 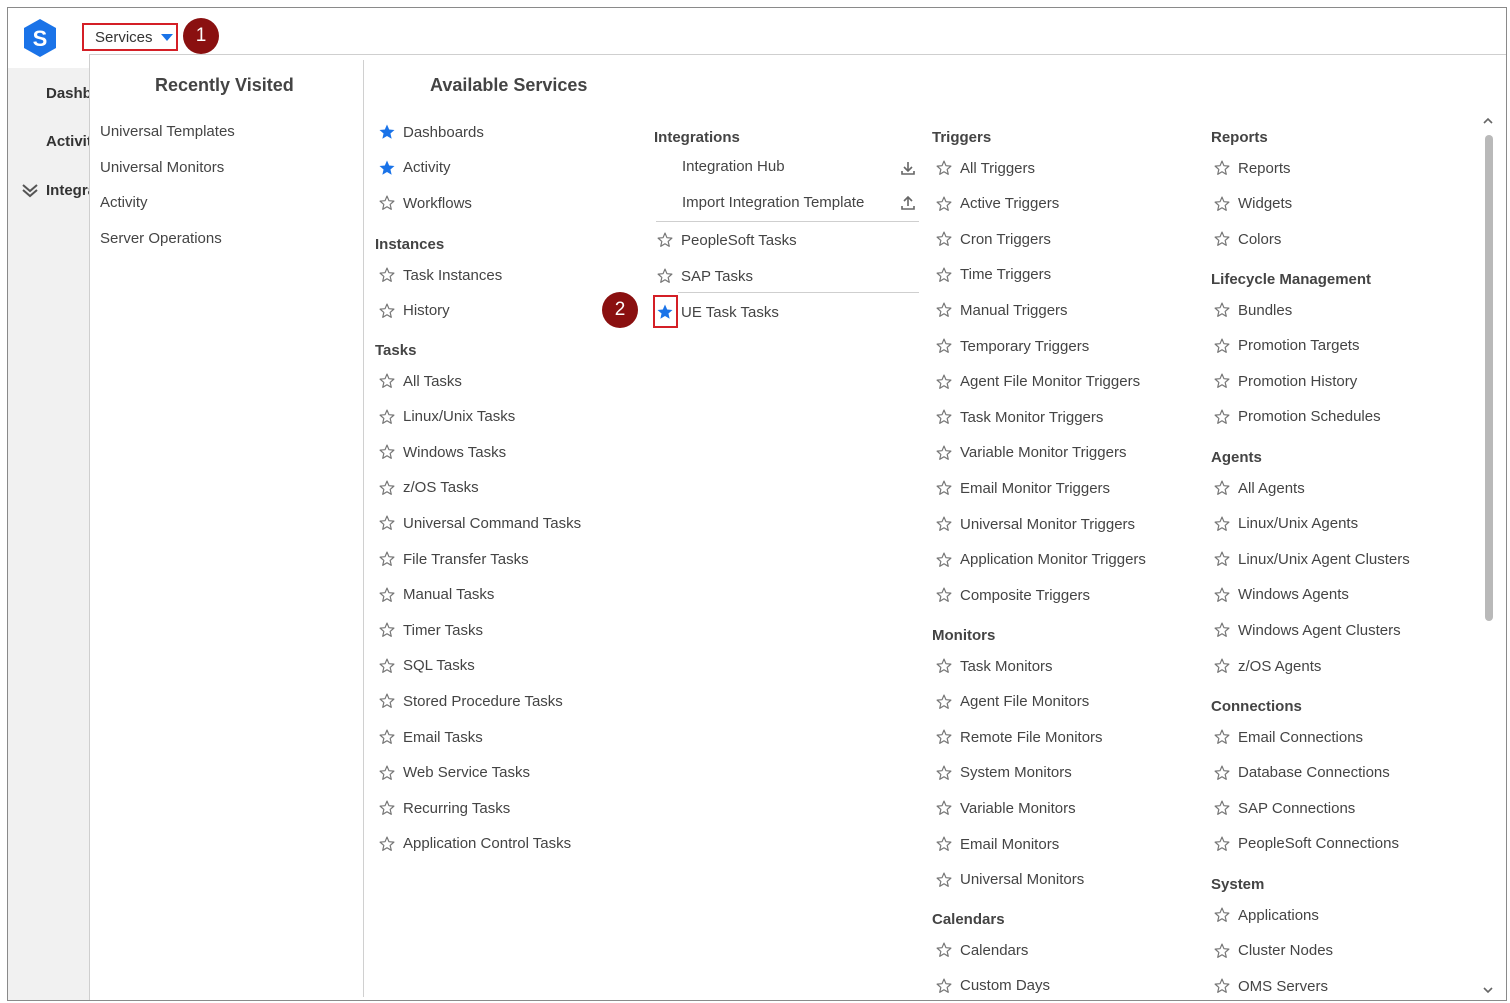 I want to click on service-item: Promotion Schedules, so click(x=1297, y=417).